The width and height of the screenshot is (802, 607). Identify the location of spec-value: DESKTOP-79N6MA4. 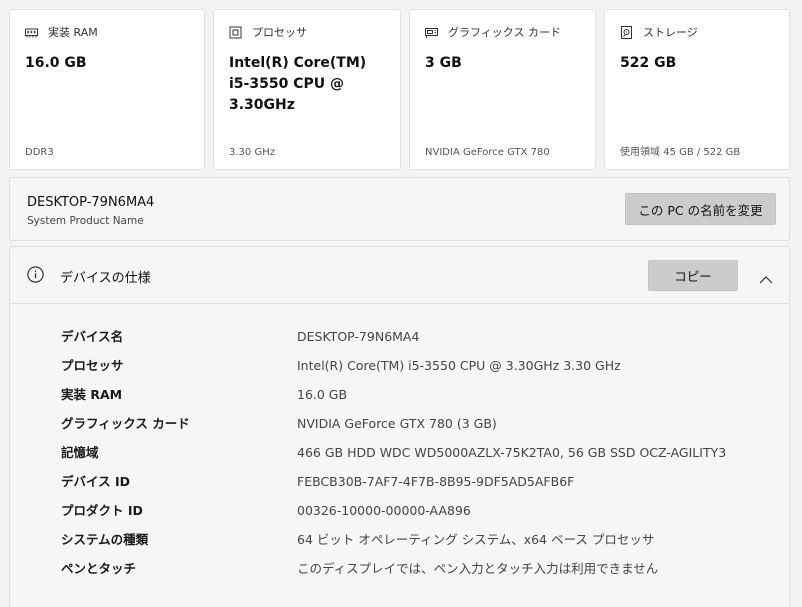
(358, 336).